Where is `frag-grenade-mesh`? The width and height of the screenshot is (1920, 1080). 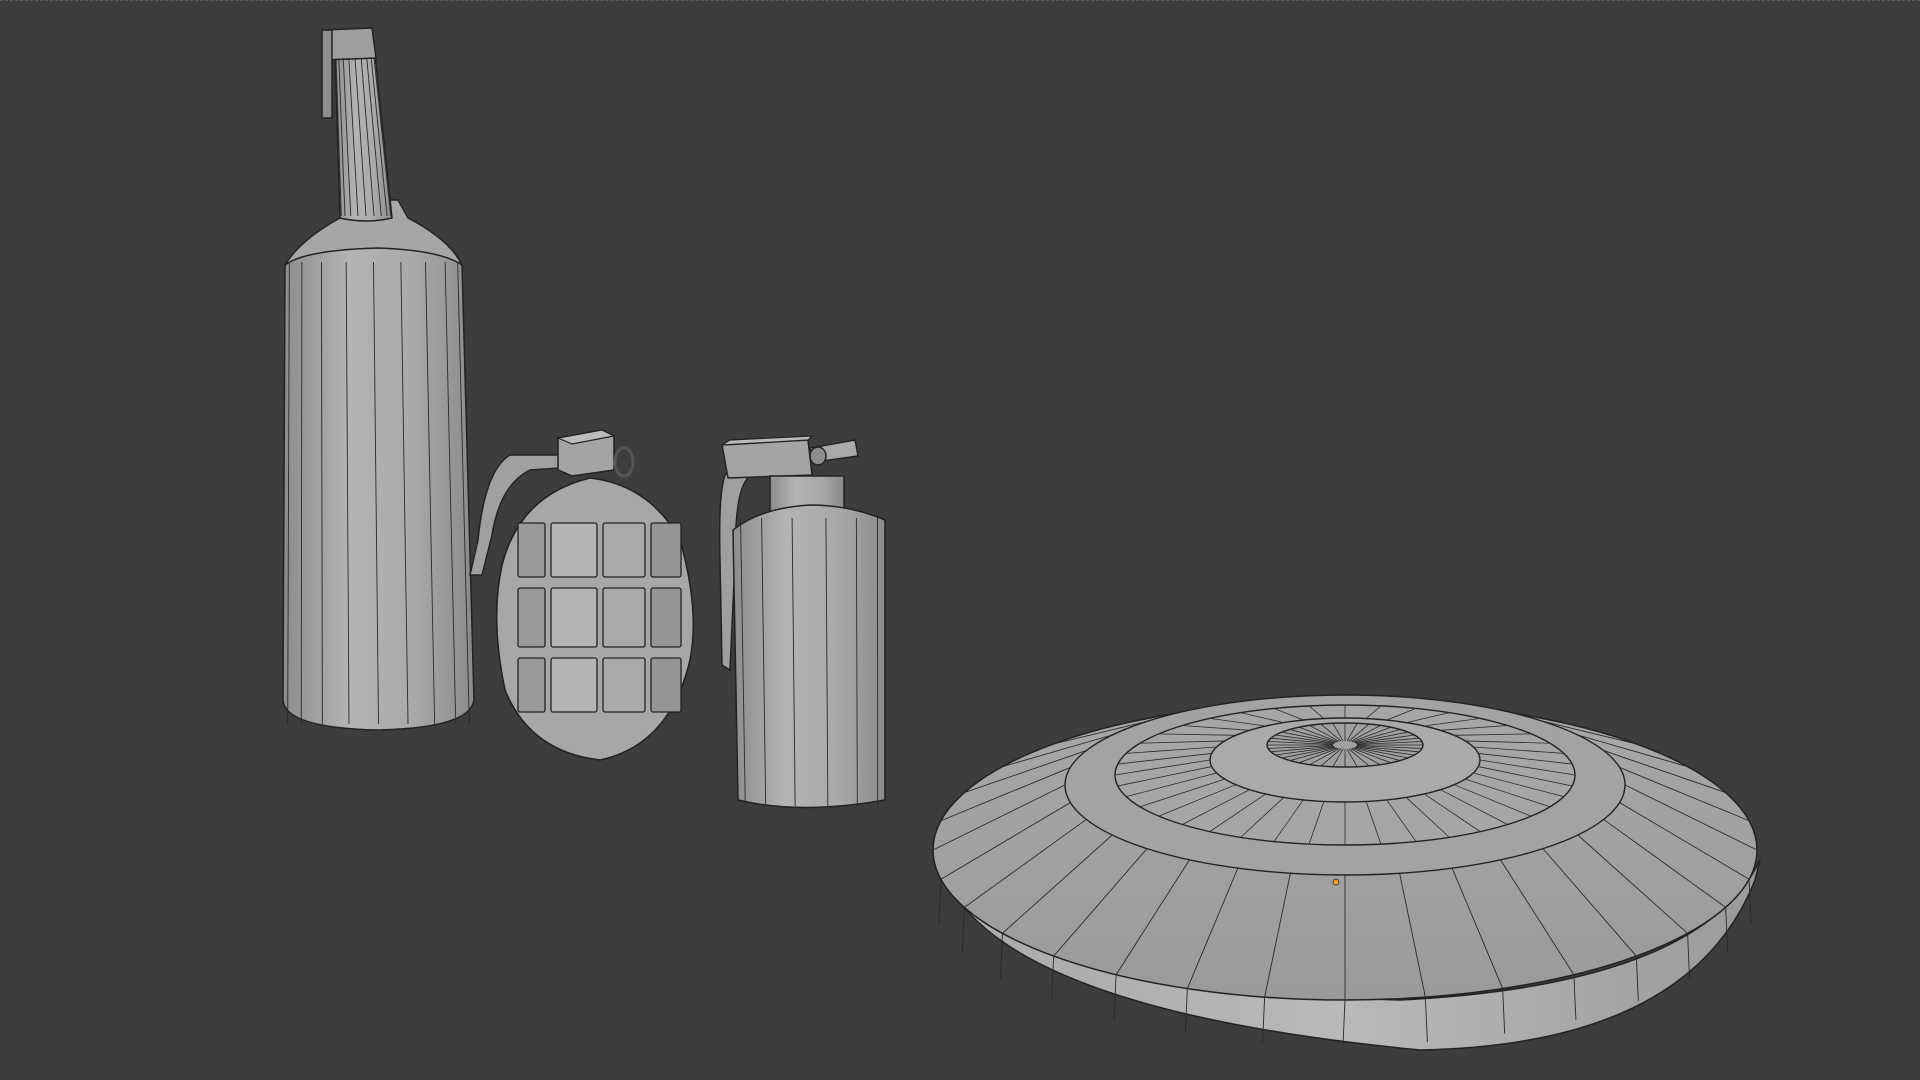 frag-grenade-mesh is located at coordinates (582, 595).